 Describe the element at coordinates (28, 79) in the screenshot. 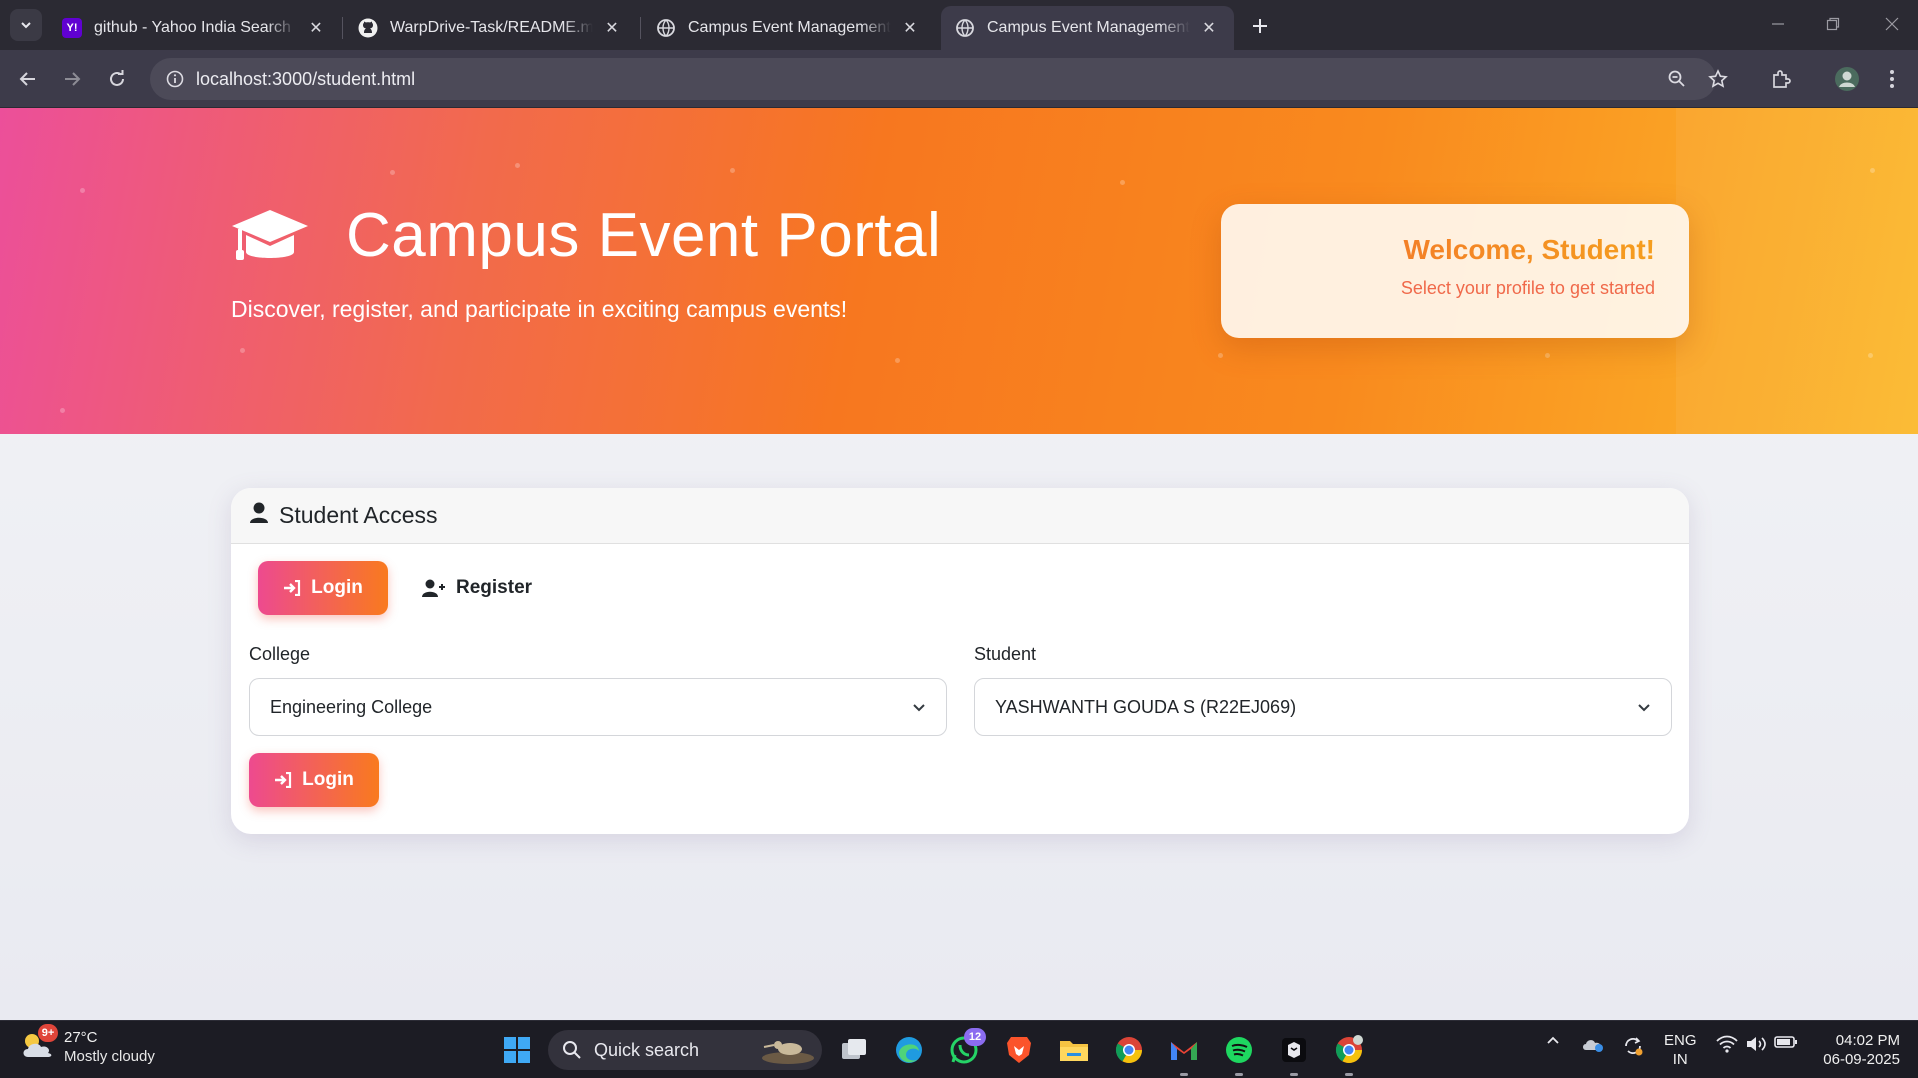

I see `back-arrow-icon` at that location.